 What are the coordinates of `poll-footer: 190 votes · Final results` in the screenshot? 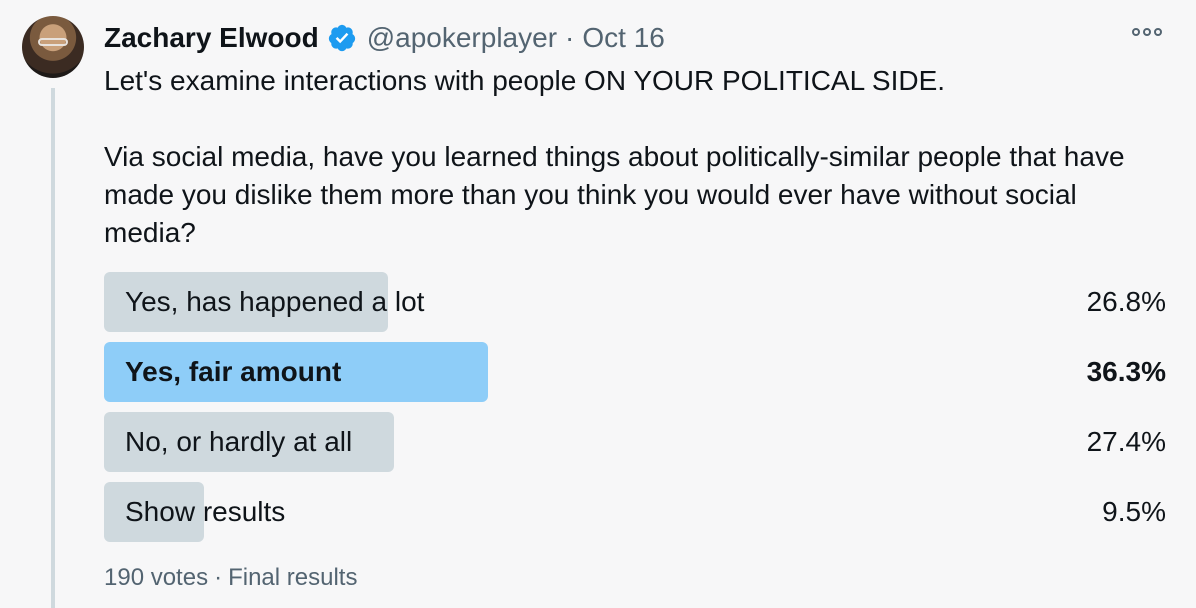 It's located at (230, 578).